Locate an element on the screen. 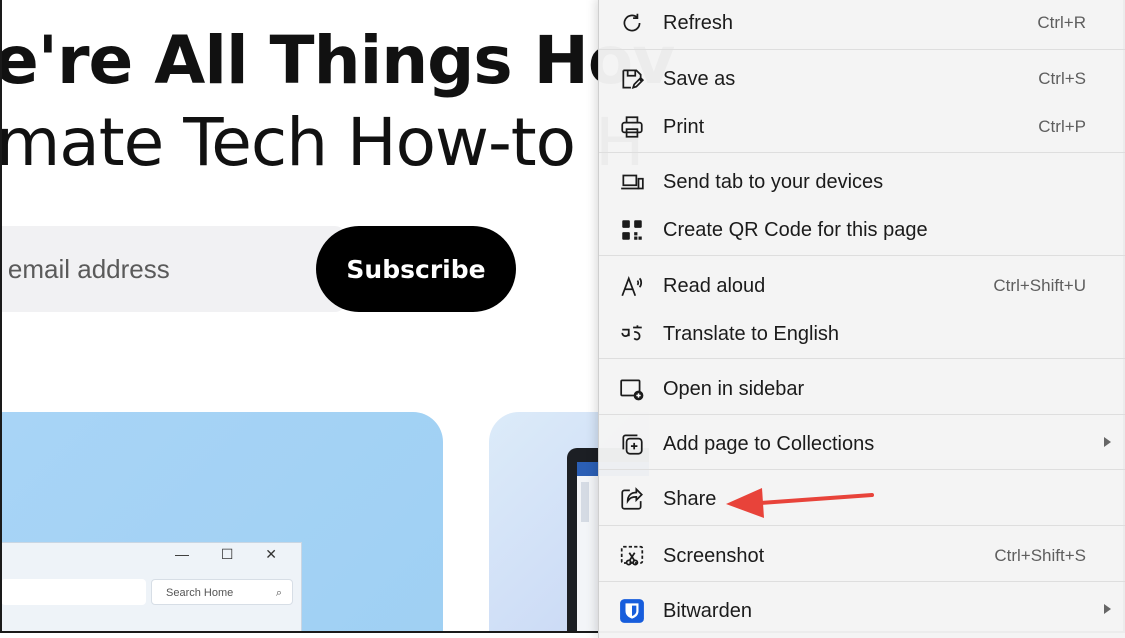 This screenshot has height=638, width=1125. open-sidebar-icon is located at coordinates (632, 390).